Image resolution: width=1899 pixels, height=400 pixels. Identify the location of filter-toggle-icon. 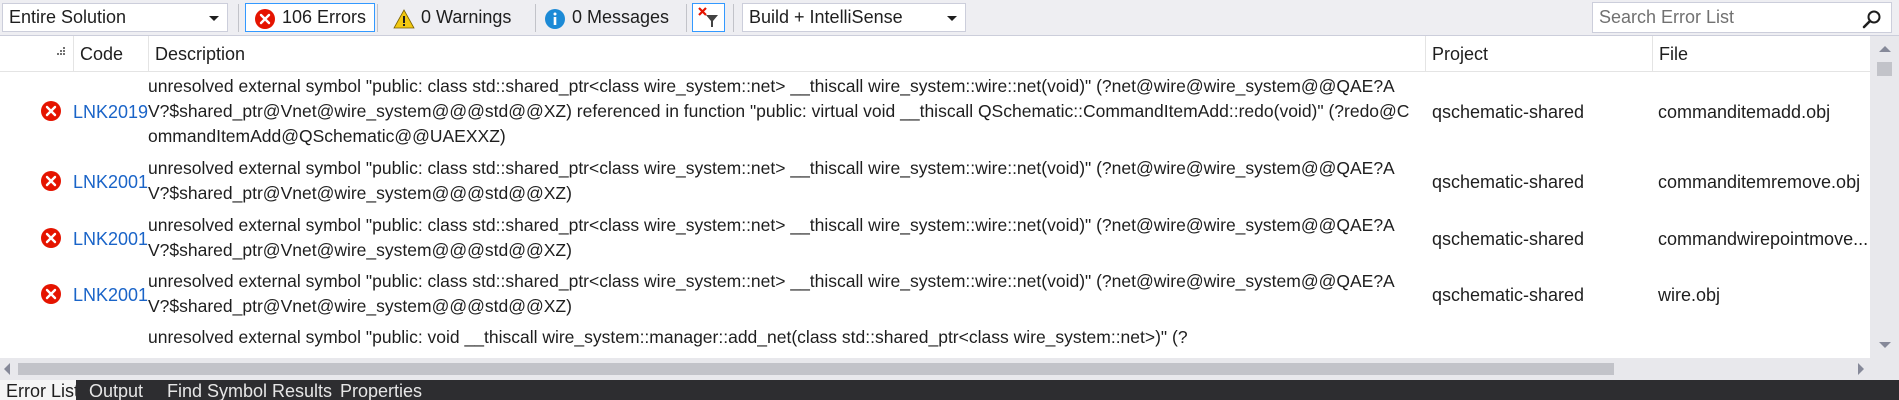
(709, 20).